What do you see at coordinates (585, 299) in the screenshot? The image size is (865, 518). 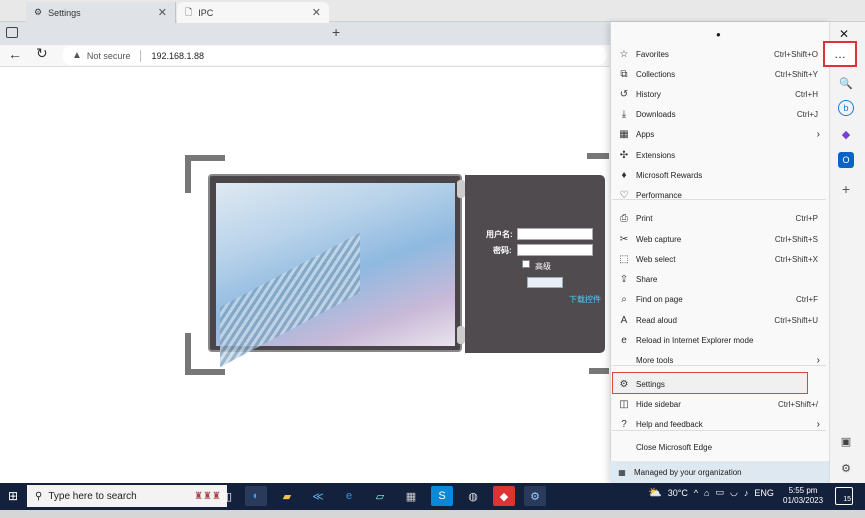 I see `download-plugin-link: 下载控件` at bounding box center [585, 299].